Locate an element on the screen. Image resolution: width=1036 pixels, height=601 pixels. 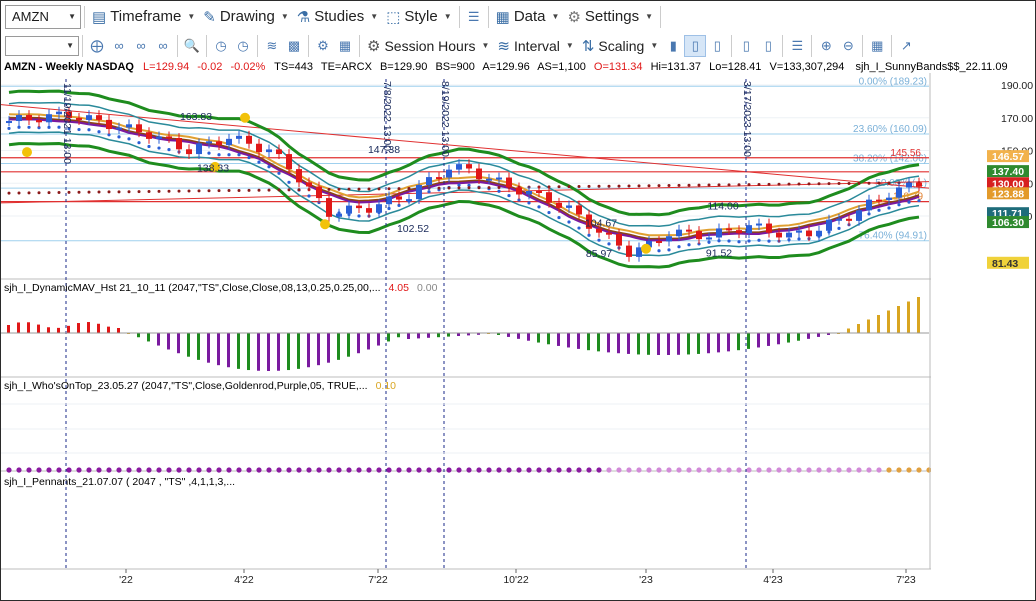
session-hours-menu: ⚙ Session Hours ▼ is located at coordinates (428, 46).